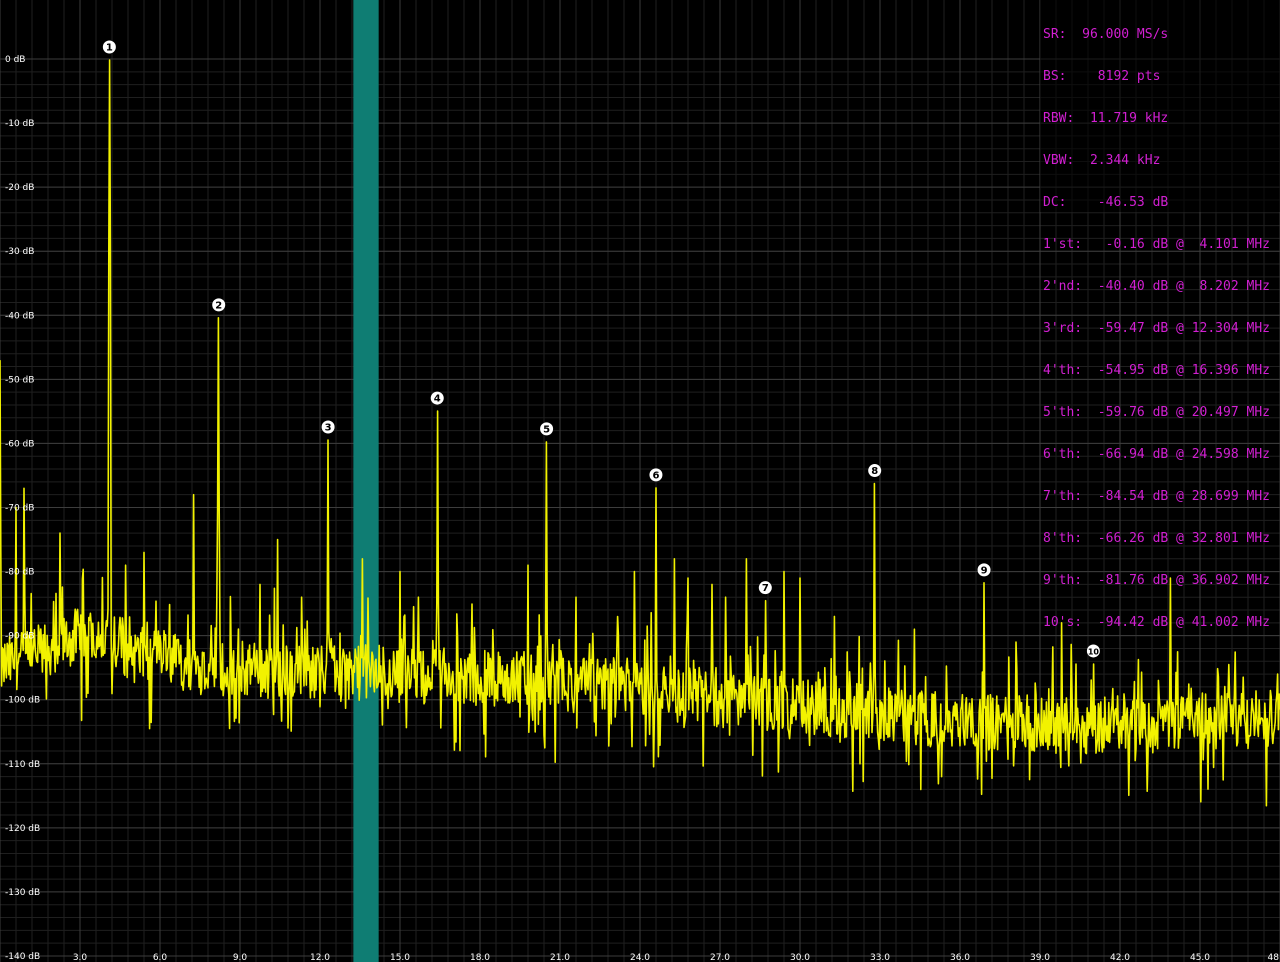 The height and width of the screenshot is (962, 1280). Describe the element at coordinates (19, 509) in the screenshot. I see `y-tick-label: -70 dB` at that location.